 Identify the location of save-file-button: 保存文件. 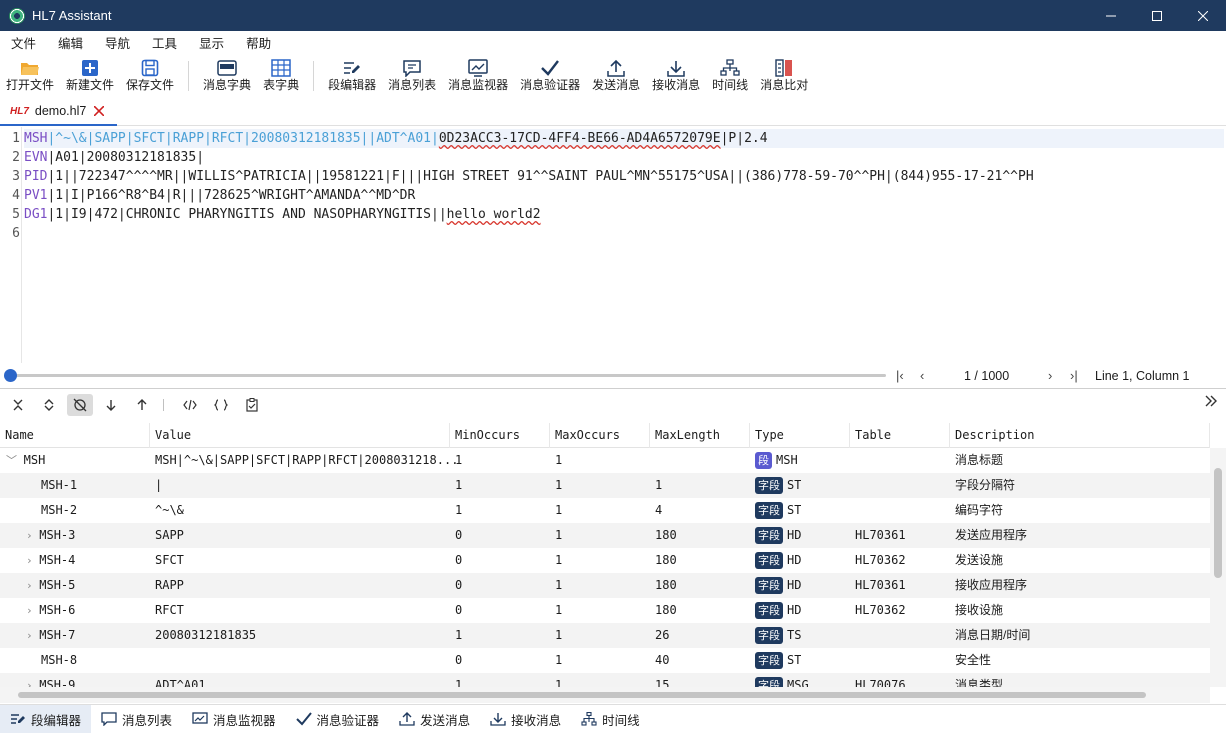
(150, 73).